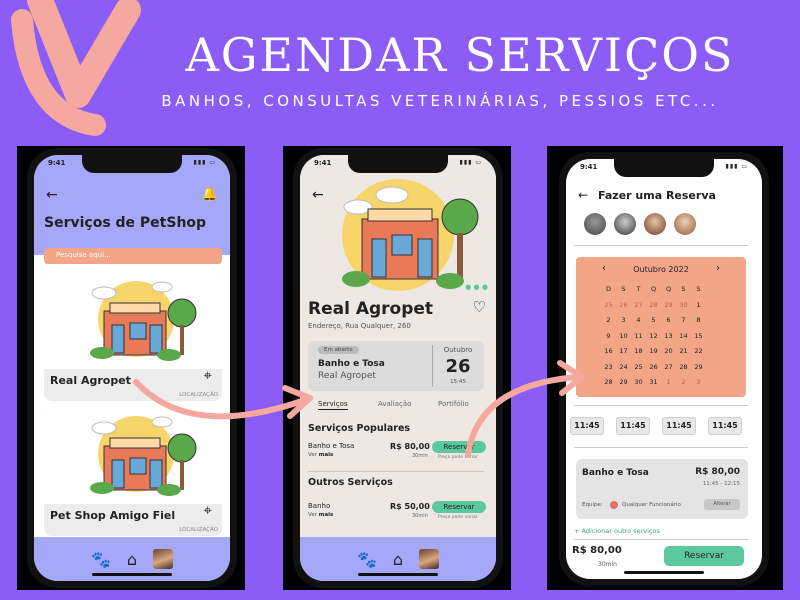 Image resolution: width=800 pixels, height=600 pixels. Describe the element at coordinates (683, 324) in the screenshot. I see `calendar-day: 7` at that location.